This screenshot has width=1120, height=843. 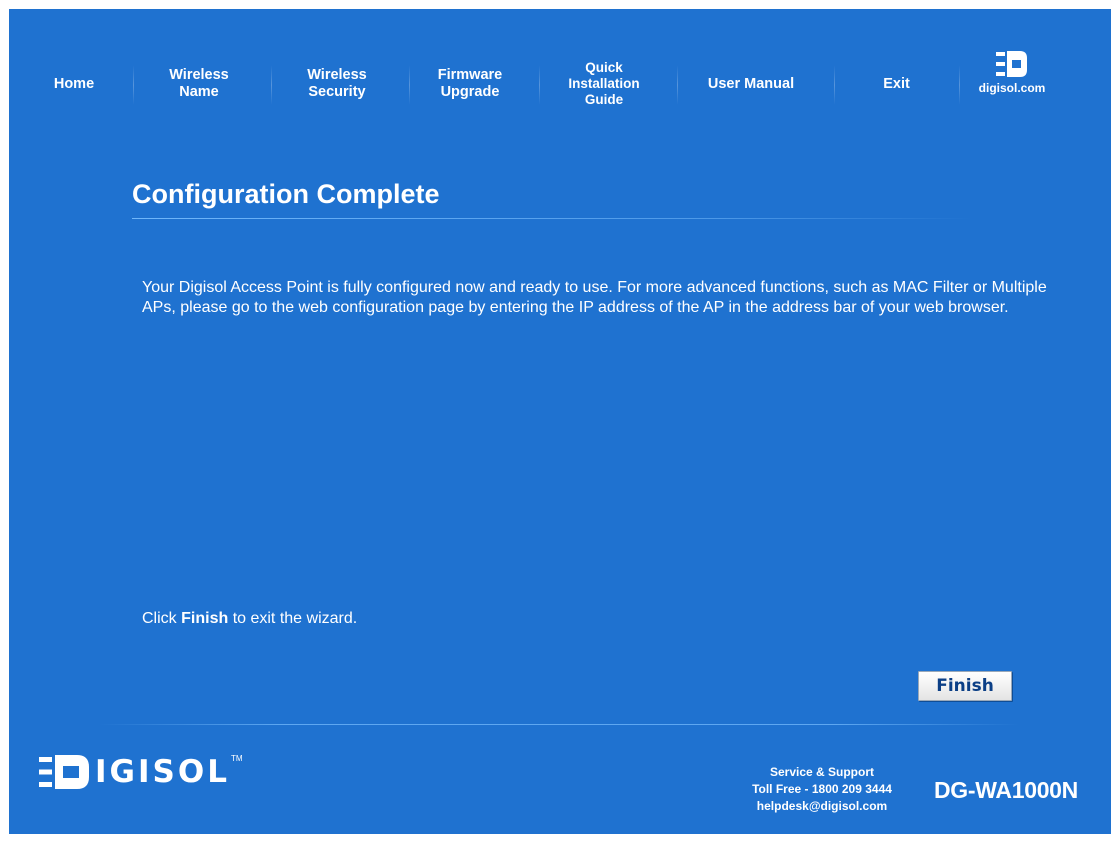 What do you see at coordinates (751, 84) in the screenshot?
I see `nav-user-manual: User Manual` at bounding box center [751, 84].